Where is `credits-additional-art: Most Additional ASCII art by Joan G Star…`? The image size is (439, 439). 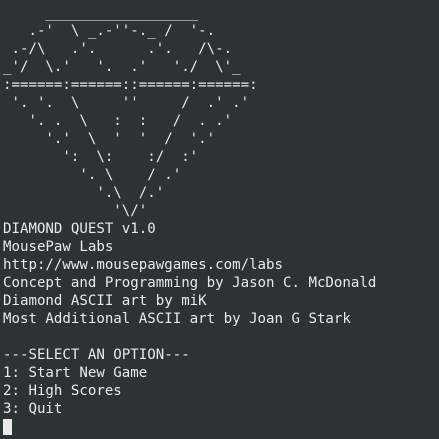
credits-additional-art: Most Additional ASCII art by Joan G Star… is located at coordinates (177, 319).